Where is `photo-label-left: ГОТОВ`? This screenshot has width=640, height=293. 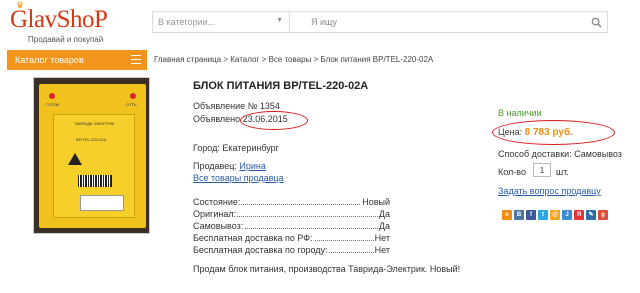
photo-label-left: ГОТОВ is located at coordinates (53, 104).